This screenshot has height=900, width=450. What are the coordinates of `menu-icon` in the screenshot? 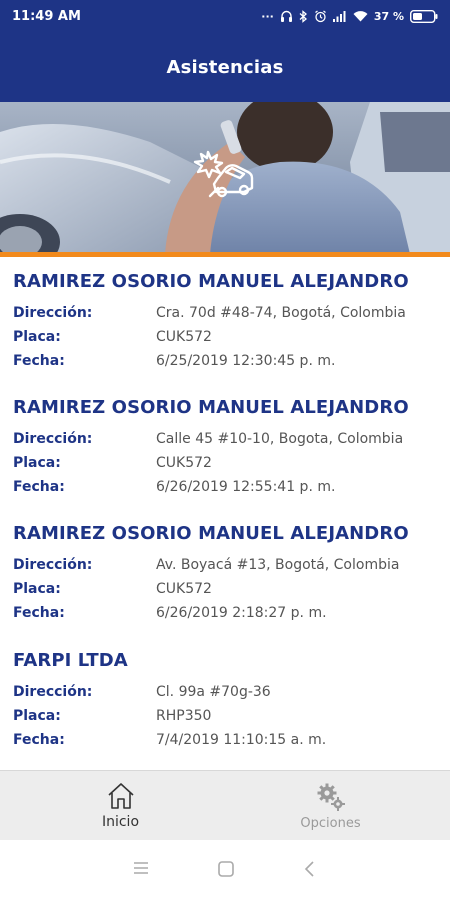 It's located at (141, 868).